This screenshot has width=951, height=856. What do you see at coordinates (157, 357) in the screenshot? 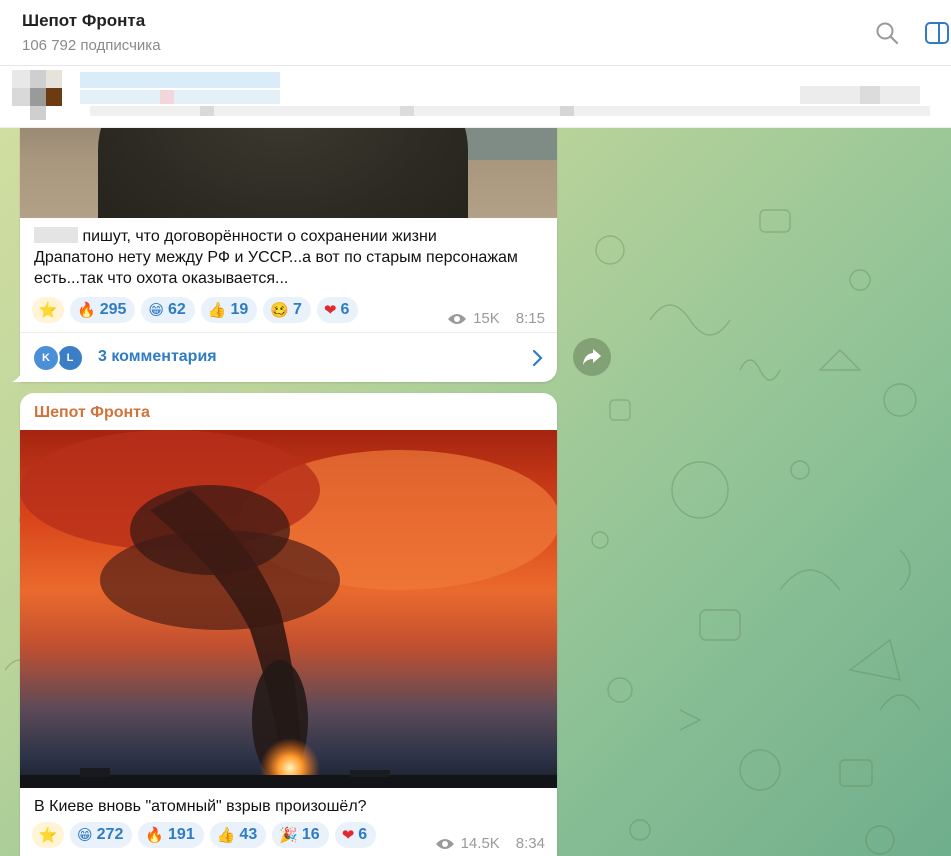
I see `comments-label: 3 комментария` at bounding box center [157, 357].